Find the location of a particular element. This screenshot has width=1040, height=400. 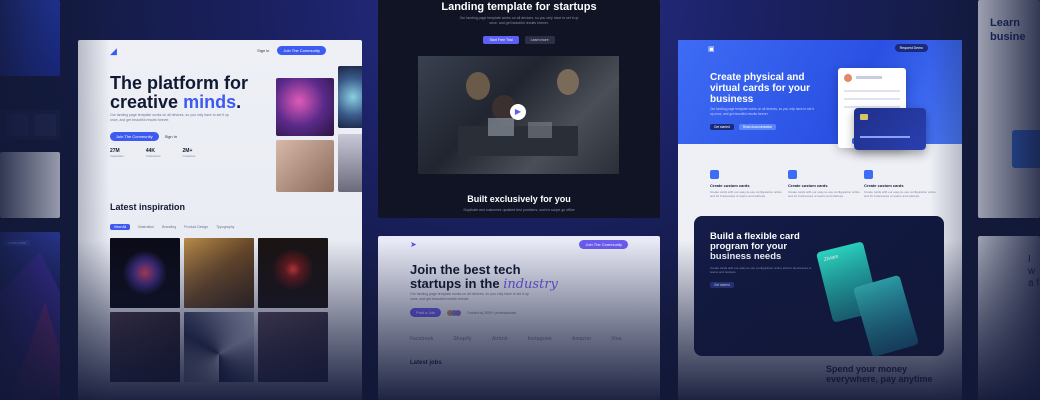

brand-logo: Visa is located at coordinates (616, 339).